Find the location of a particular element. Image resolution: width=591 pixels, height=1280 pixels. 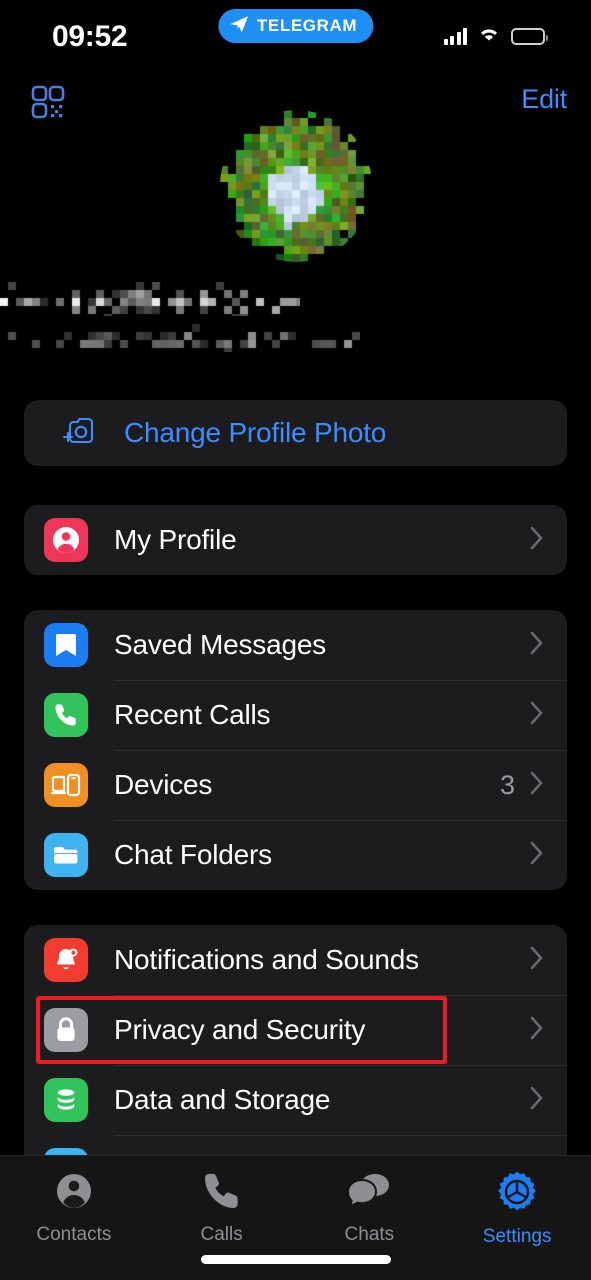

devices-icon is located at coordinates (66, 785).